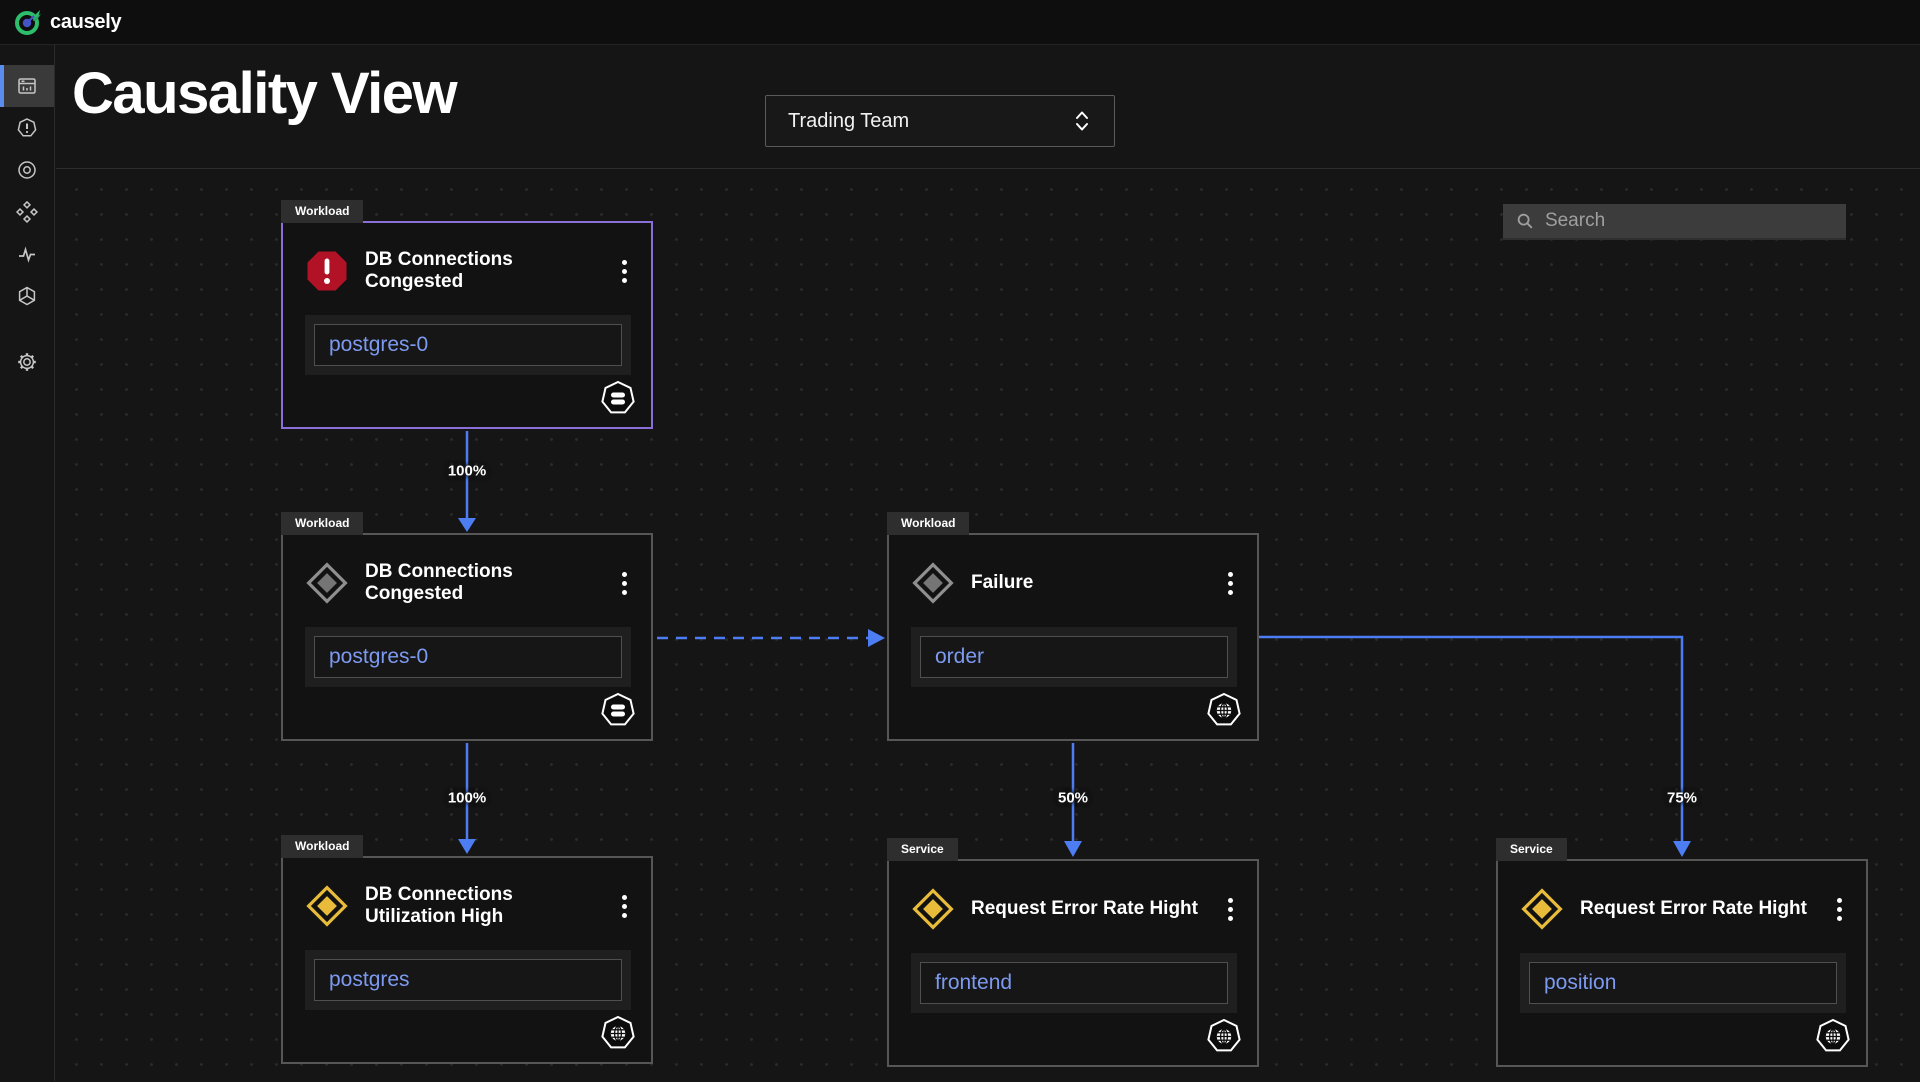 The height and width of the screenshot is (1082, 1920). What do you see at coordinates (86, 21) in the screenshot?
I see `brand-name: causely` at bounding box center [86, 21].